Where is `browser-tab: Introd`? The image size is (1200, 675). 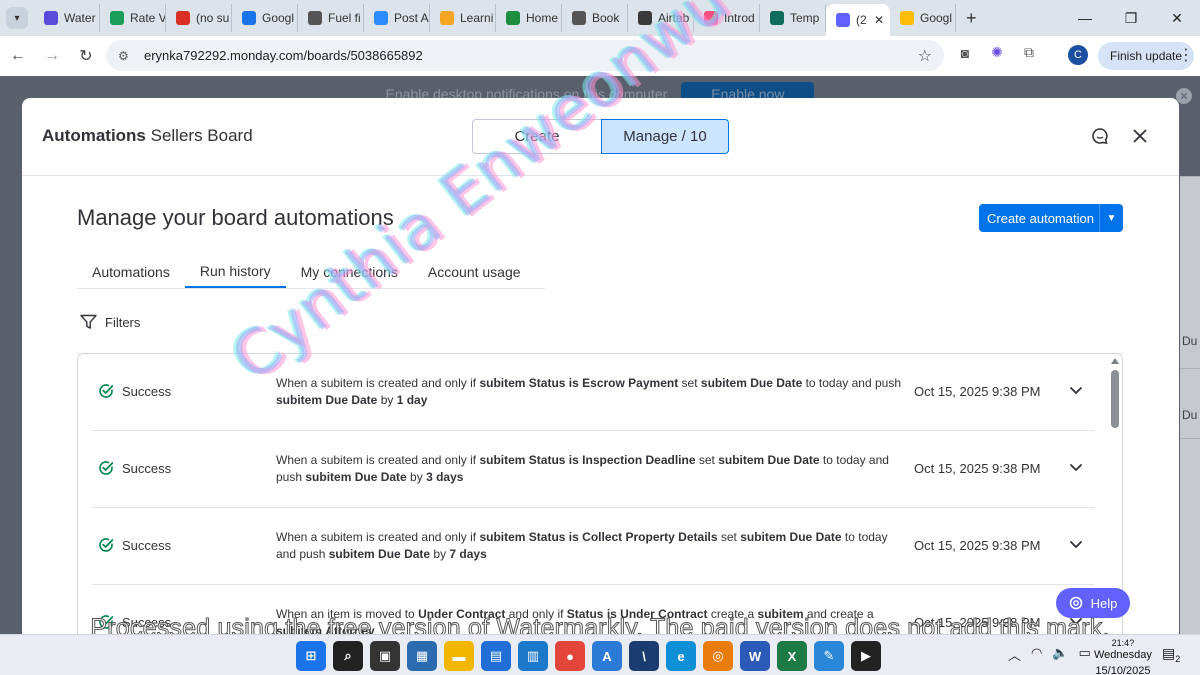 browser-tab: Introd is located at coordinates (727, 18).